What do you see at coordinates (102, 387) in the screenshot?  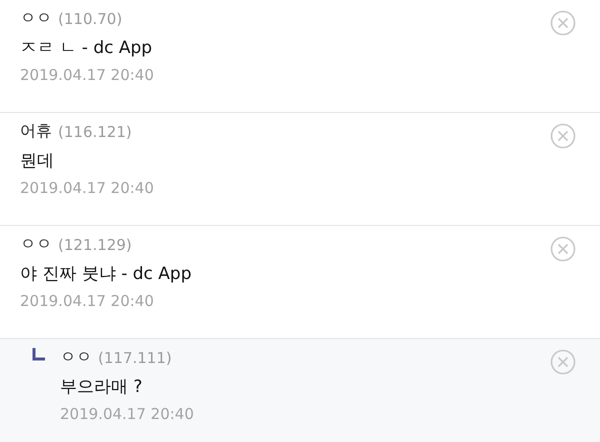 I see `comment-text: 부으라매 ?` at bounding box center [102, 387].